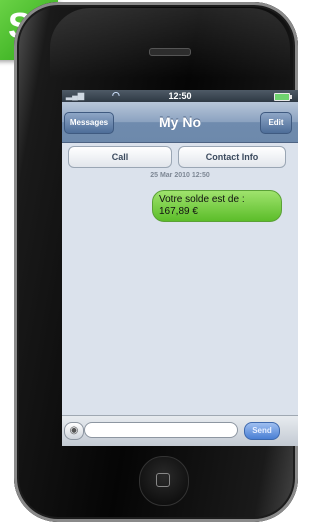 The image size is (320, 524). What do you see at coordinates (232, 157) in the screenshot?
I see `contact-info-button: Contact Info` at bounding box center [232, 157].